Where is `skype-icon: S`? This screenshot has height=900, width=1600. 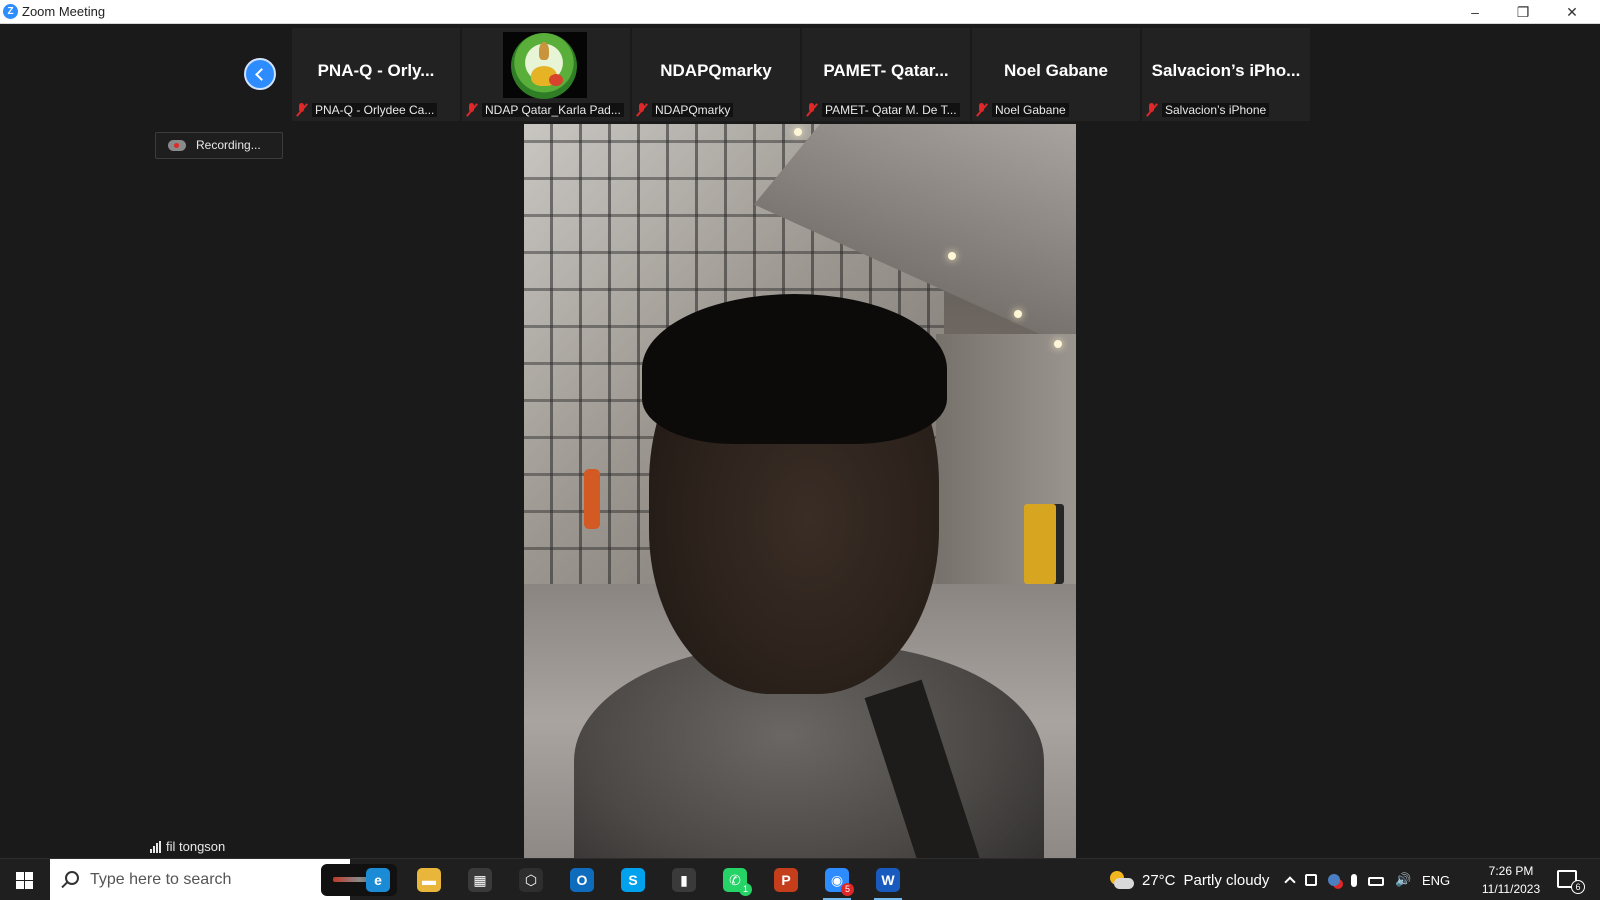
skype-icon: S is located at coordinates (633, 880).